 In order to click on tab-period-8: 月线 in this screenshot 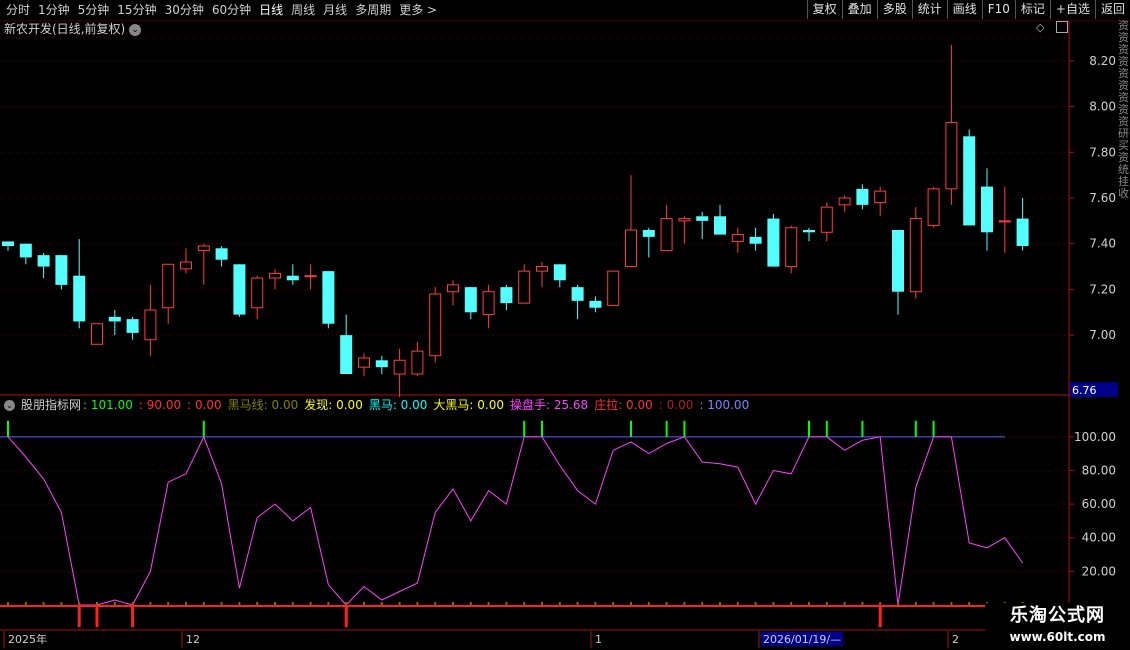, I will do `click(335, 10)`.